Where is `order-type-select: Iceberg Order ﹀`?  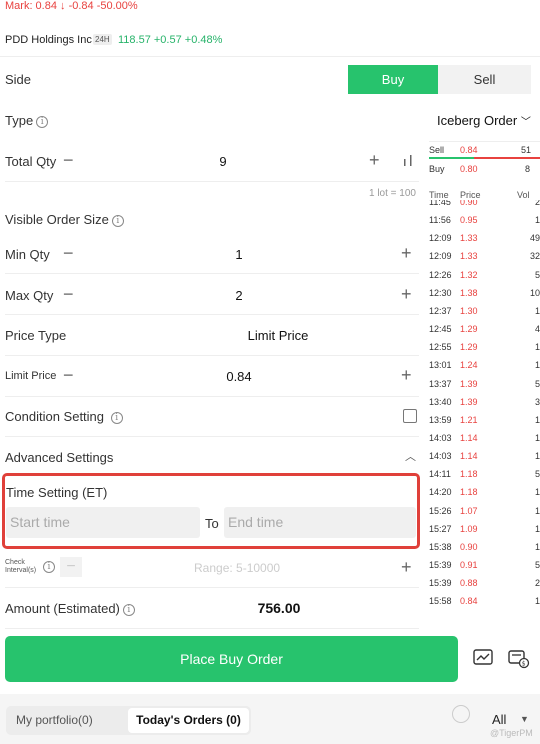 order-type-select: Iceberg Order ﹀ is located at coordinates (484, 120).